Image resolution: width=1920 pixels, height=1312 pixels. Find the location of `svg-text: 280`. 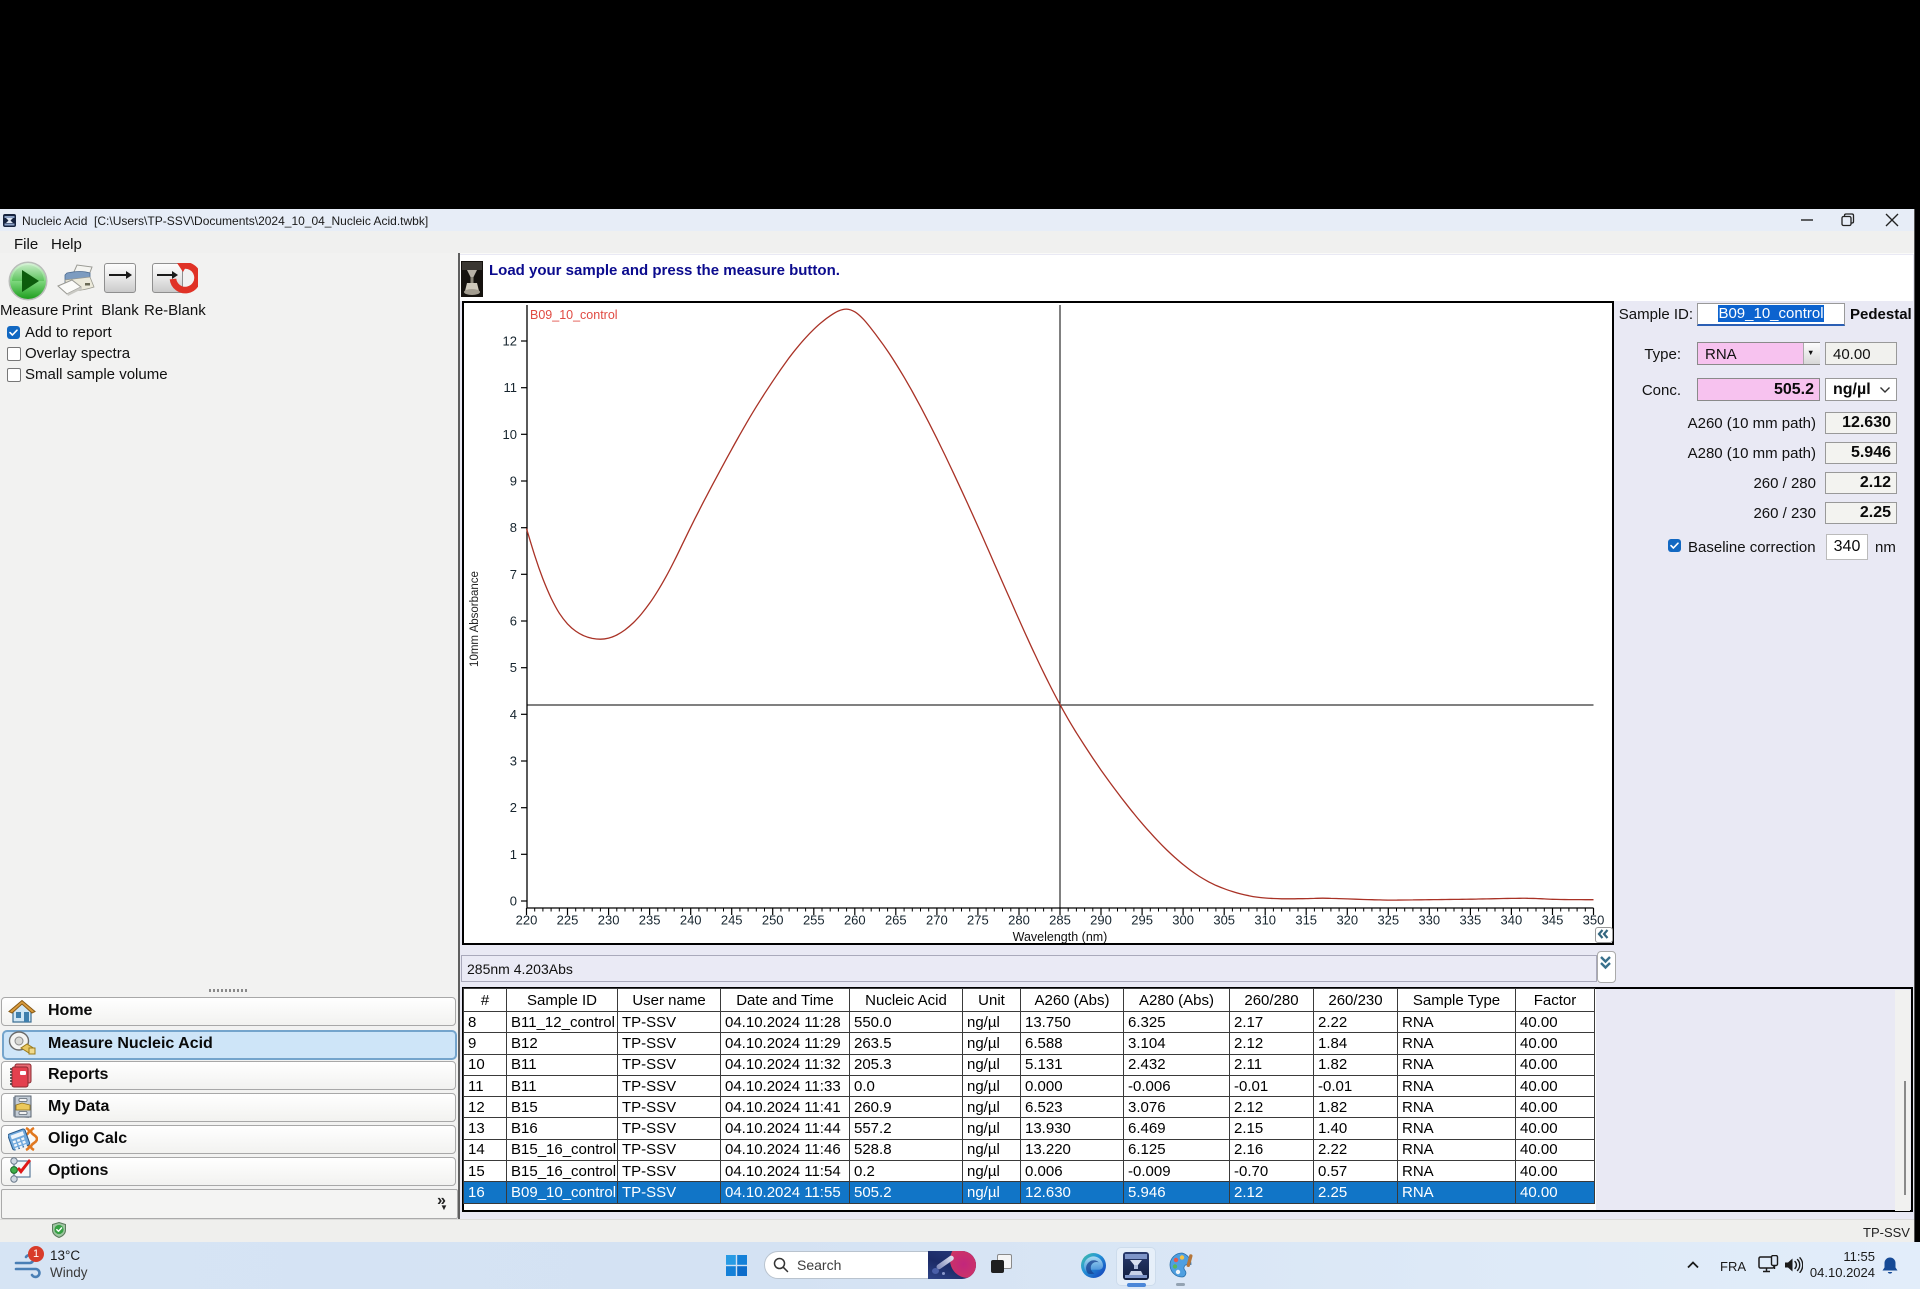

svg-text: 280 is located at coordinates (1019, 920).